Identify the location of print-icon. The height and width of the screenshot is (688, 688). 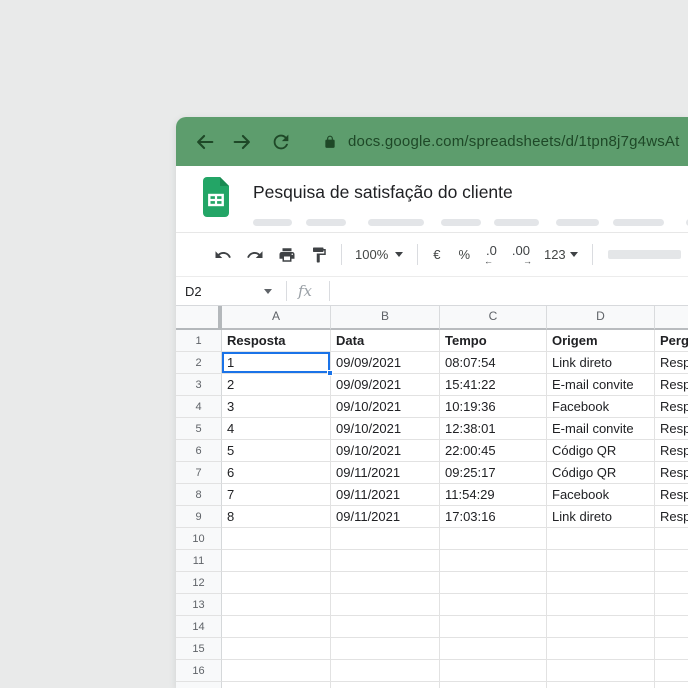
(287, 255).